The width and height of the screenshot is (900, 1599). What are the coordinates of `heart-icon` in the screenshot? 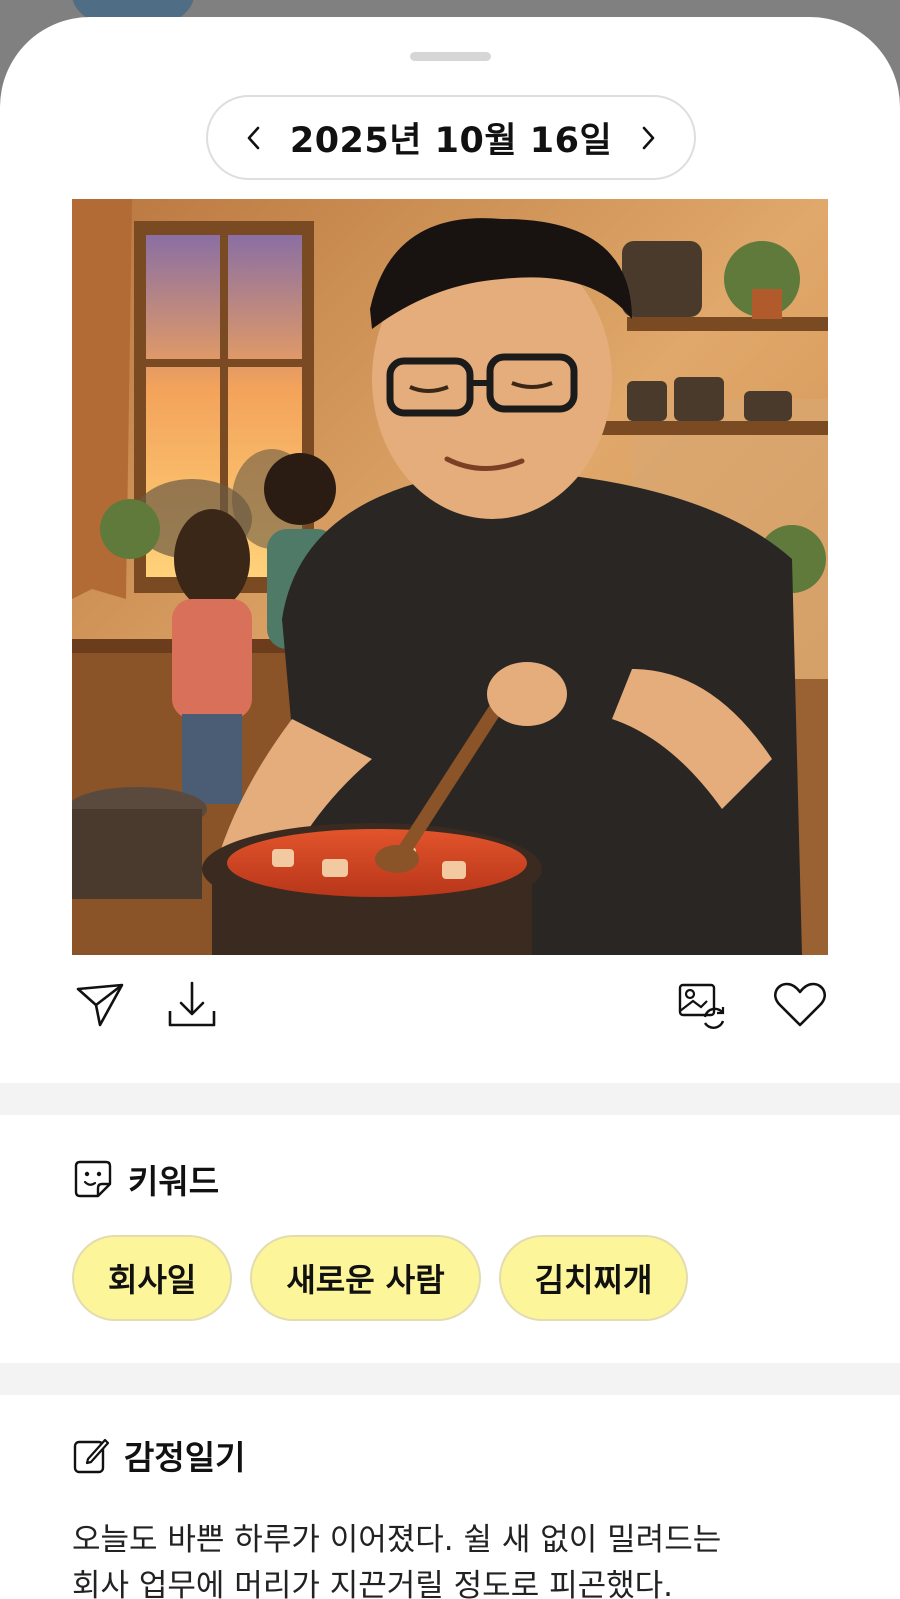 It's located at (800, 1004).